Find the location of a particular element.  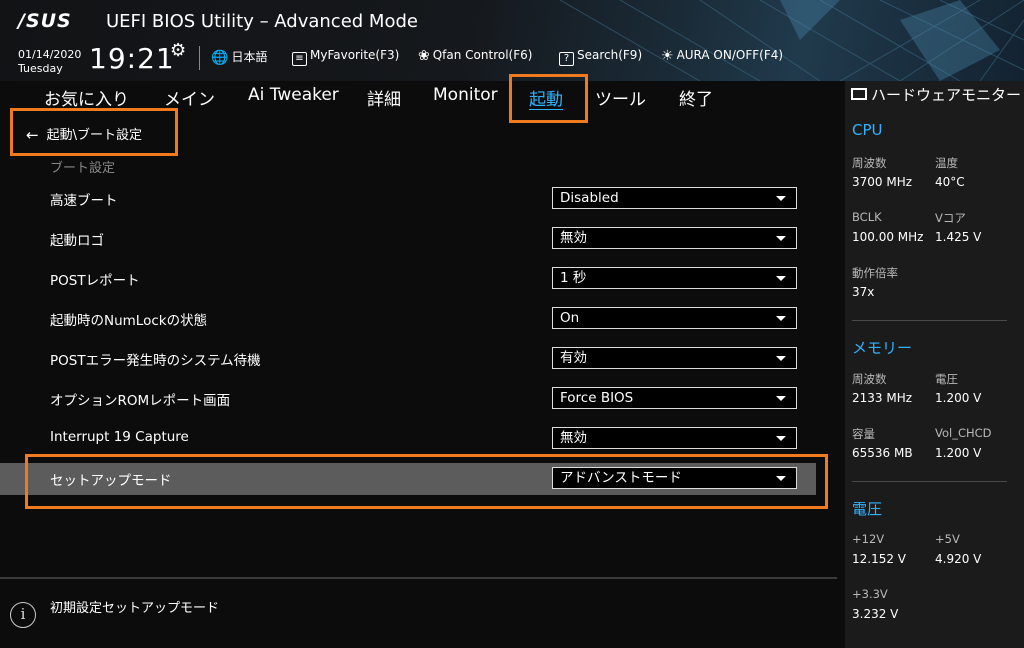

mem-cap-label: 容量 is located at coordinates (863, 434).